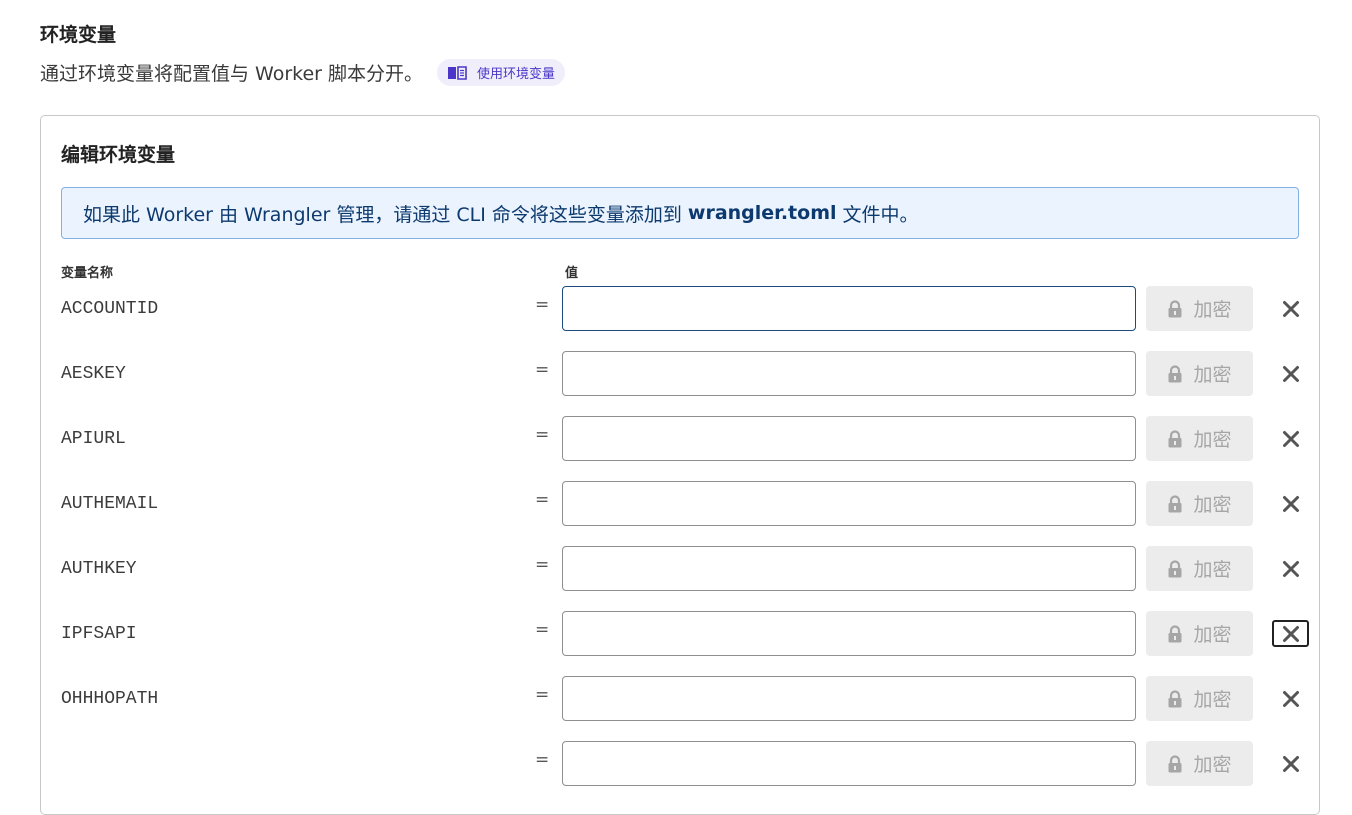 This screenshot has height=815, width=1352. I want to click on variable-name: OHHHOPATH, so click(110, 699).